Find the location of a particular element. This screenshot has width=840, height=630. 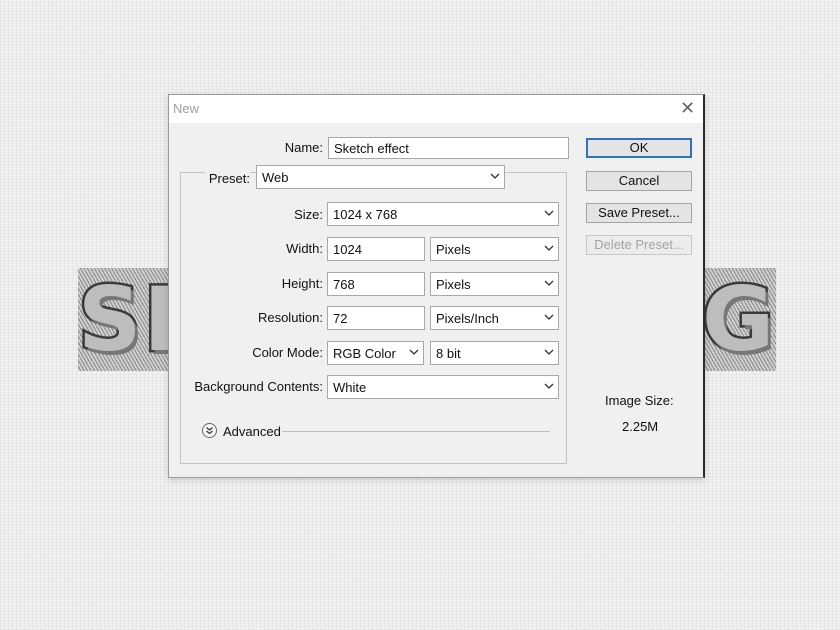

color-mode-select: RGB Color is located at coordinates (375, 353).